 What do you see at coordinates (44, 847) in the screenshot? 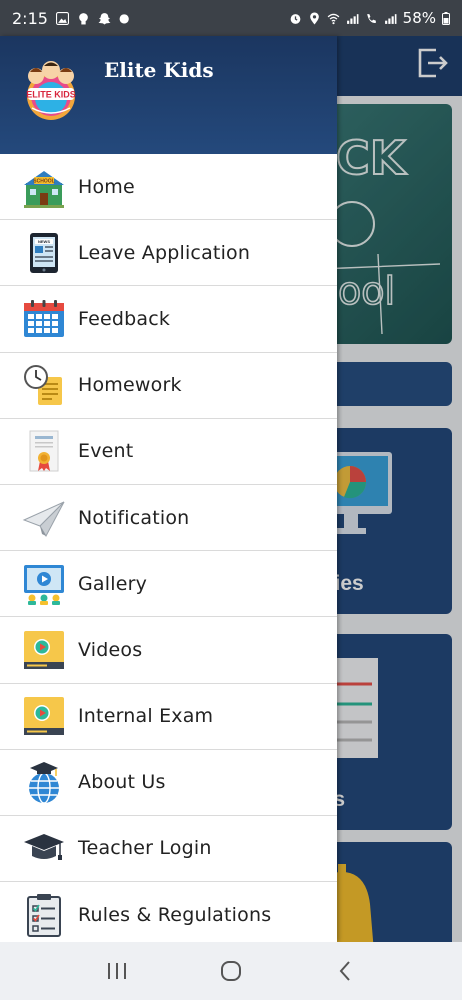
I see `graduation-cap-icon` at bounding box center [44, 847].